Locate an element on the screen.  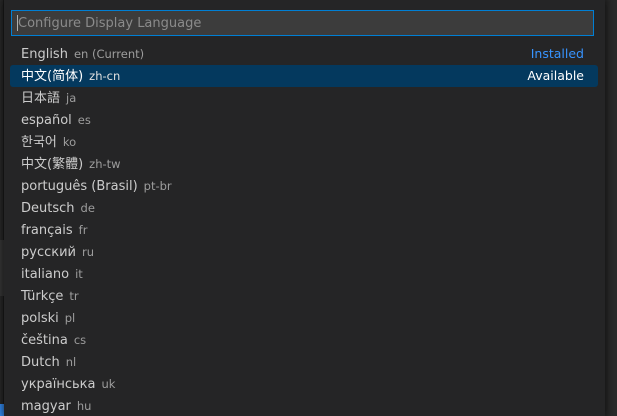
language-code: it is located at coordinates (79, 274).